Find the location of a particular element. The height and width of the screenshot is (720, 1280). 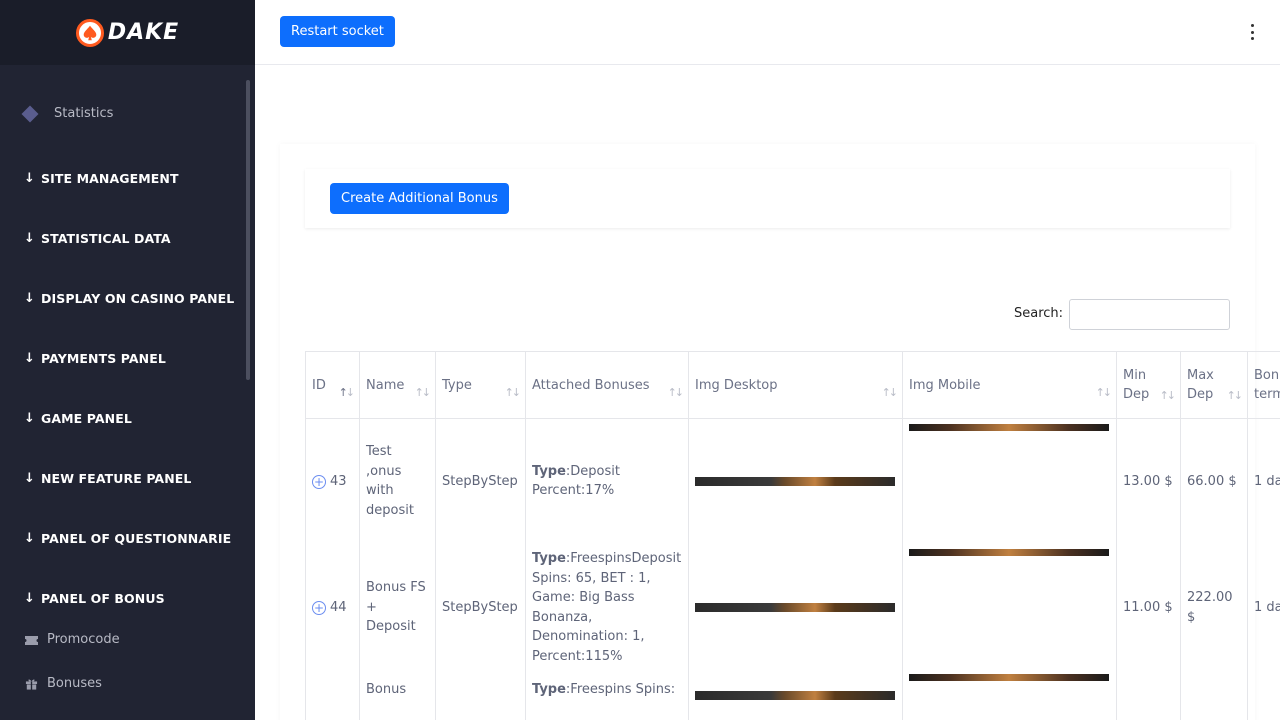

column-header-img-mobile: Img Mobile ↑↓ is located at coordinates (1009, 385).